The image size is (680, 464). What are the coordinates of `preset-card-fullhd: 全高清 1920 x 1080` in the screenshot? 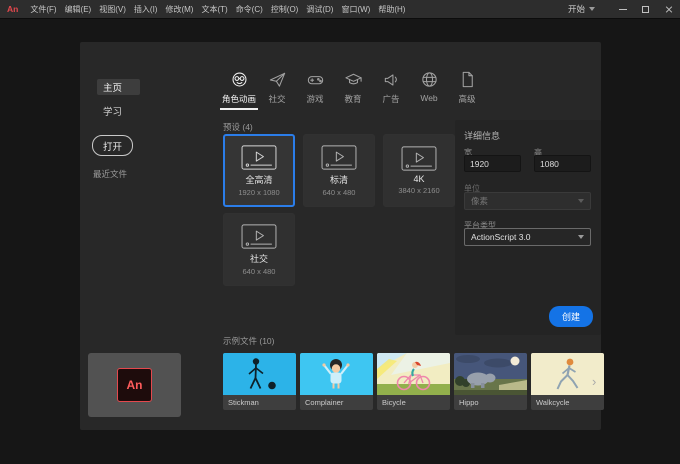 It's located at (259, 170).